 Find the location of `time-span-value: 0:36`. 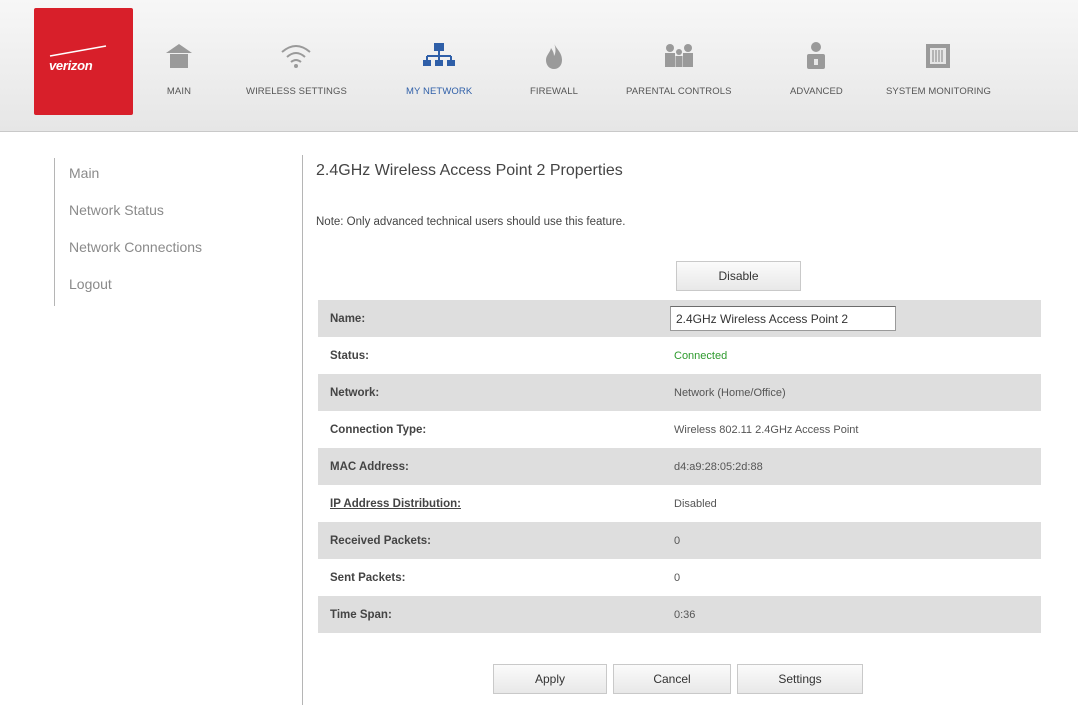

time-span-value: 0:36 is located at coordinates (685, 614).